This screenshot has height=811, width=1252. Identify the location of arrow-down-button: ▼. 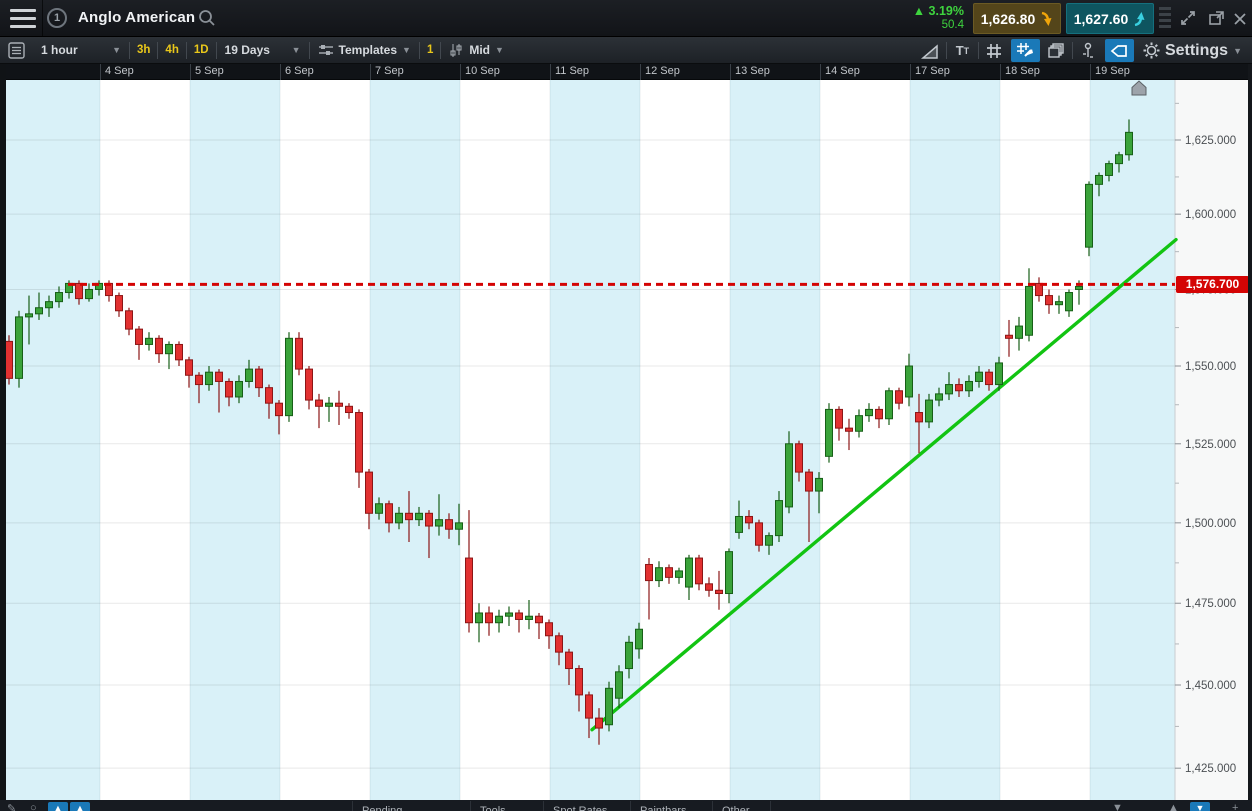
(1200, 806).